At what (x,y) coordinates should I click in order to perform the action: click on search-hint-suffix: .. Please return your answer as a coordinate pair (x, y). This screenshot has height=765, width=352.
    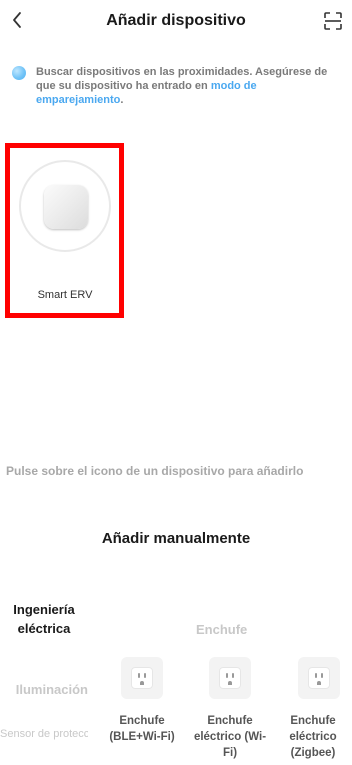
    Looking at the image, I should click on (122, 100).